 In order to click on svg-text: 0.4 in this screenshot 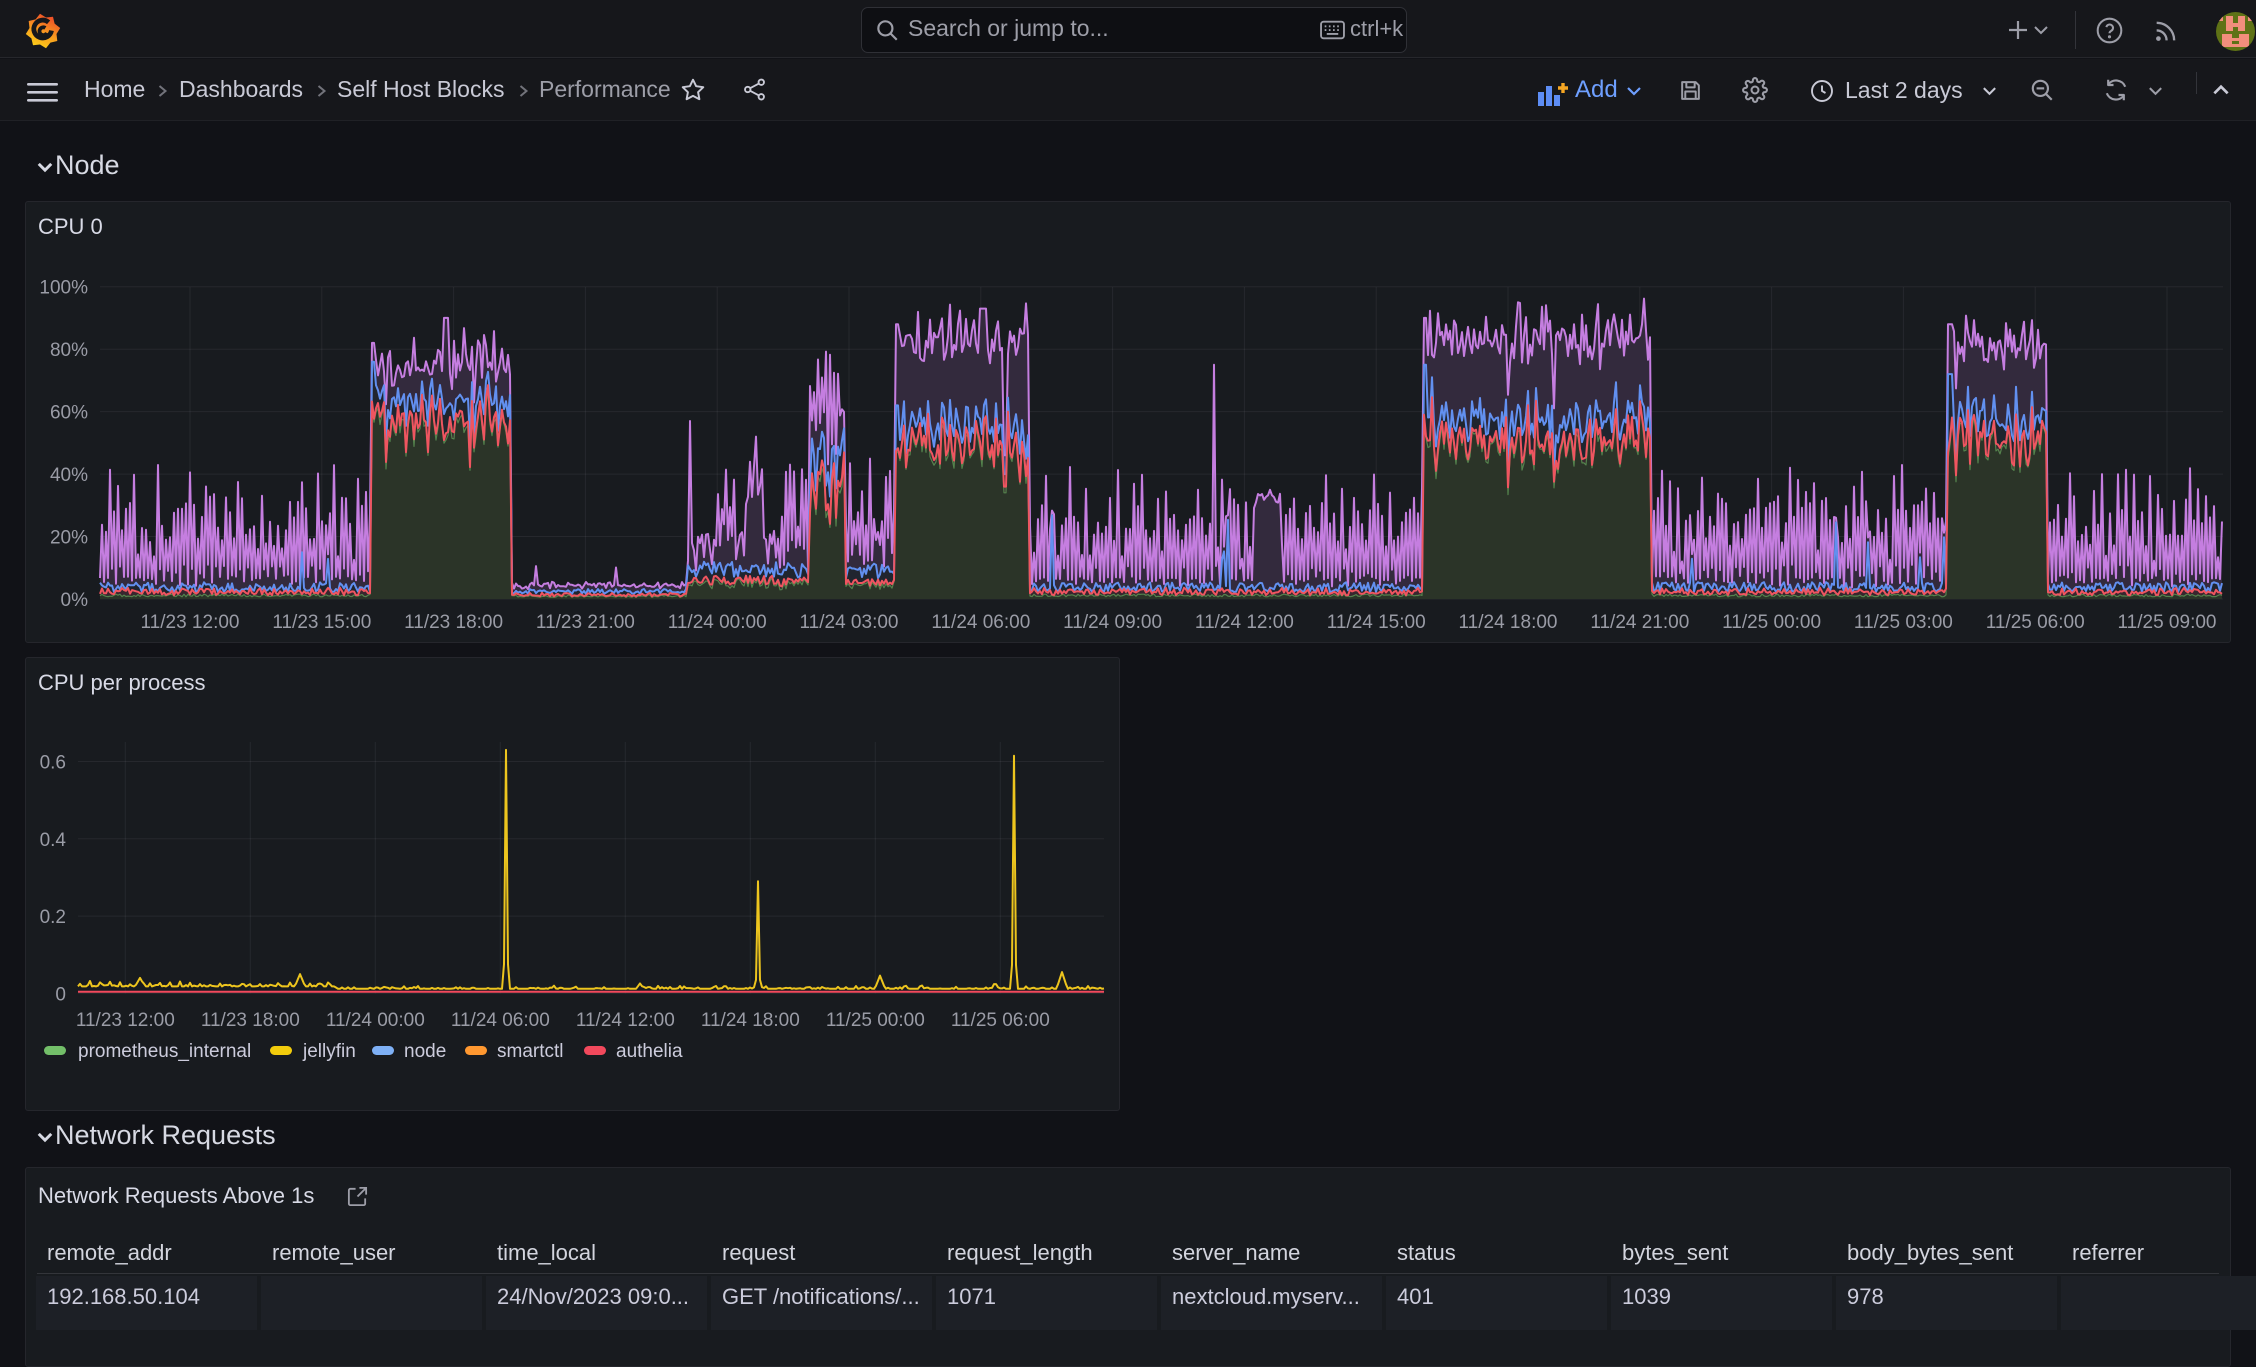, I will do `click(53, 840)`.